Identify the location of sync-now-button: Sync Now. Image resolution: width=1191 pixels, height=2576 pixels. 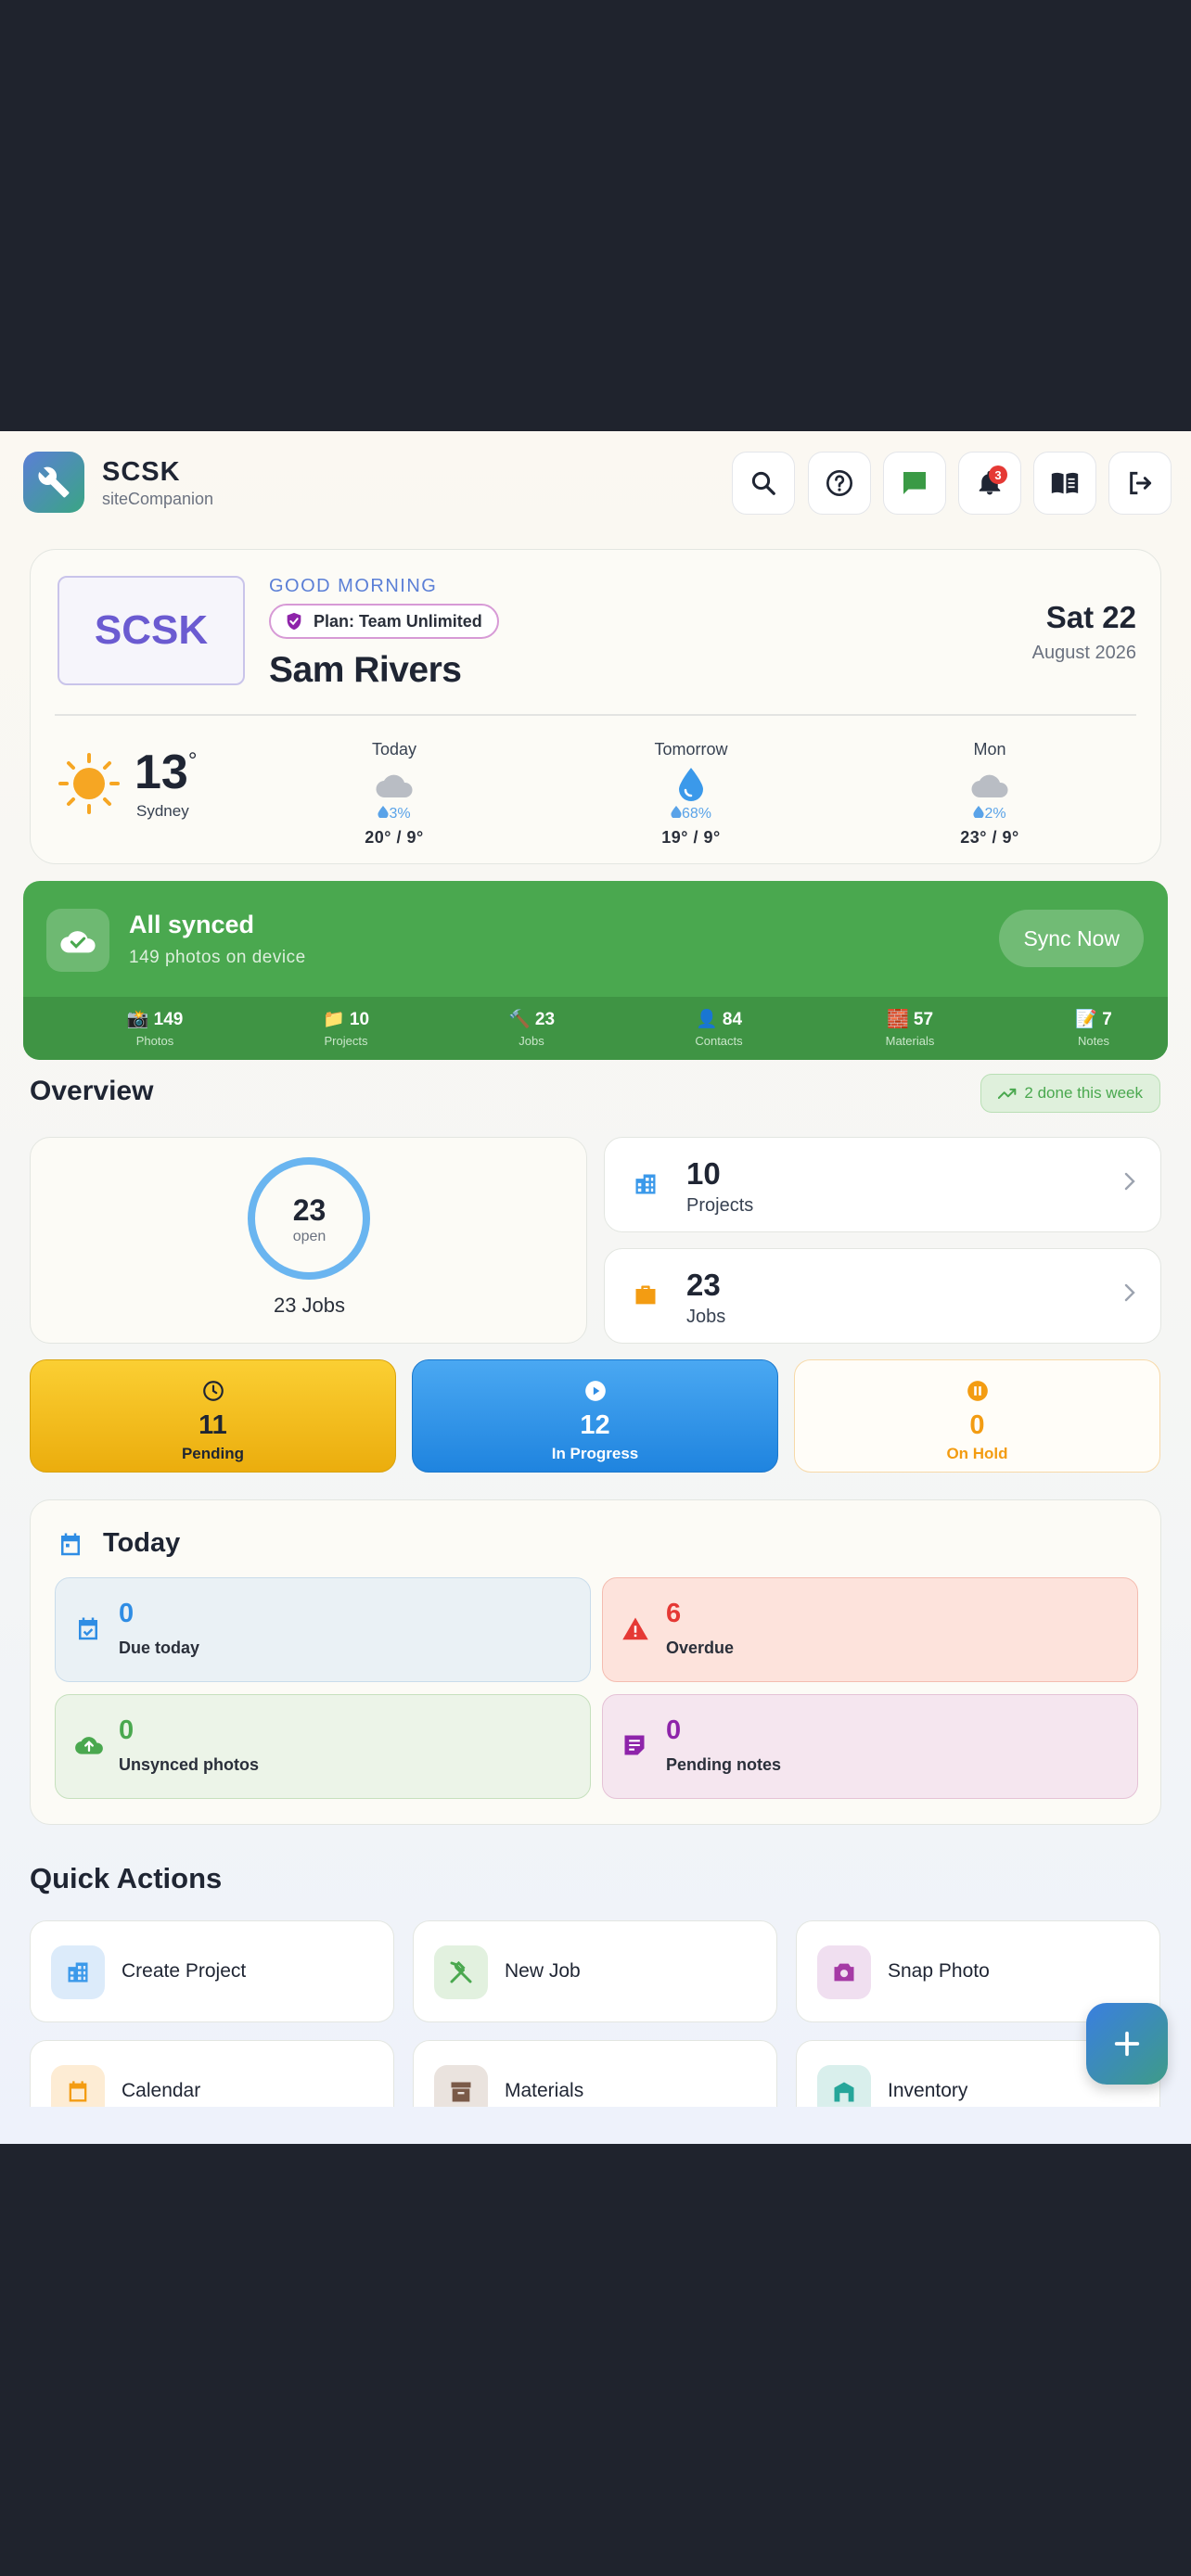
(1071, 938).